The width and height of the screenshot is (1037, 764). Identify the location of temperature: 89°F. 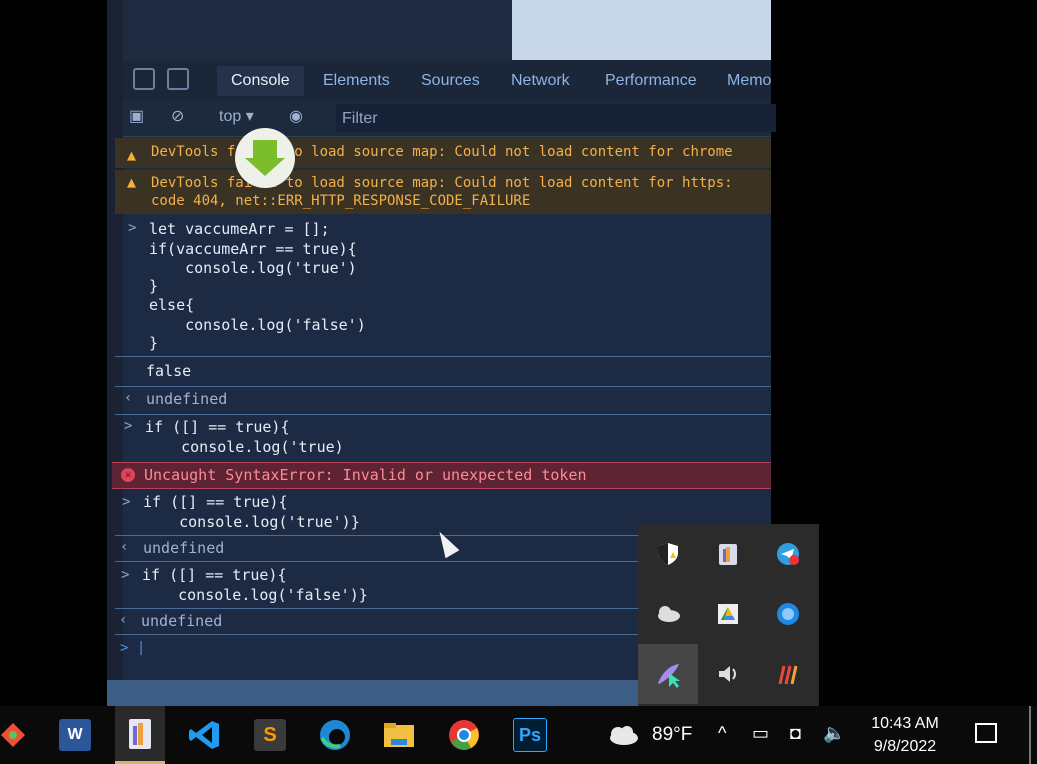
(672, 734).